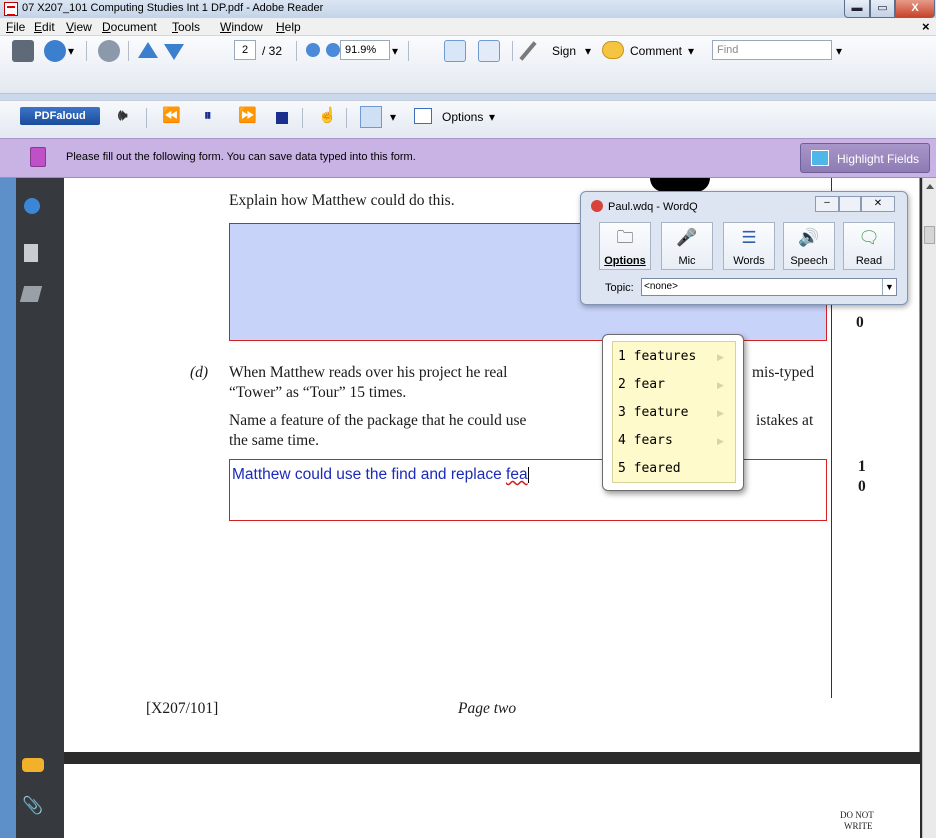 The height and width of the screenshot is (838, 936). Describe the element at coordinates (625, 261) in the screenshot. I see `wordq-options-label: Options` at that location.